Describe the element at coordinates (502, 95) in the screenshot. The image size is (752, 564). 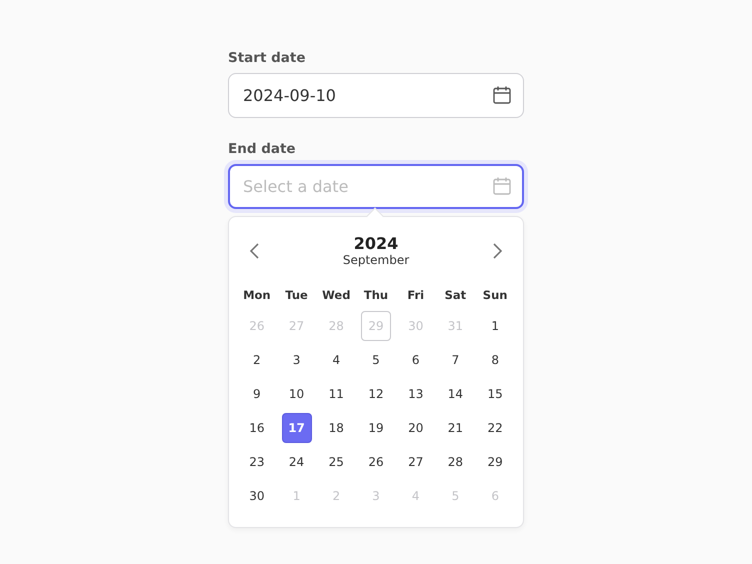
I see `calendar-icon` at that location.